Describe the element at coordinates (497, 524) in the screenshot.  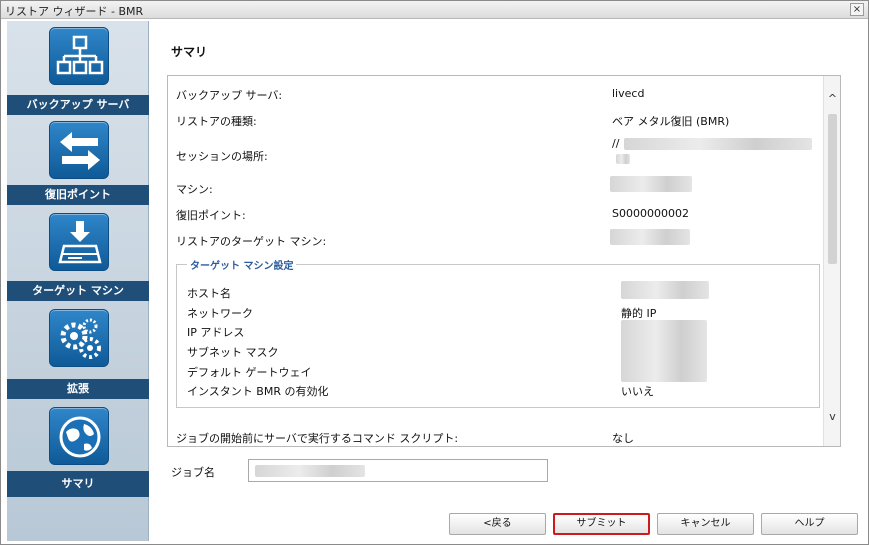
I see `back-button: <戻る` at that location.